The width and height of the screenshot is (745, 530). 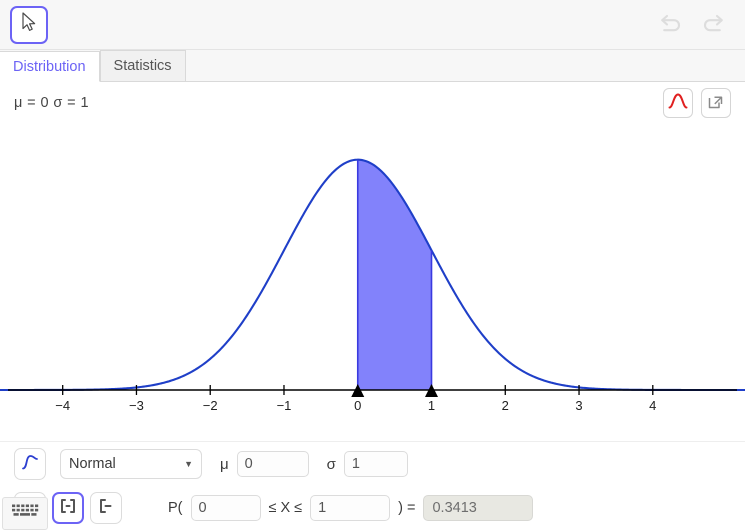 What do you see at coordinates (372, 103) in the screenshot?
I see `parameter-summary-row: μ = 0 σ = 1` at bounding box center [372, 103].